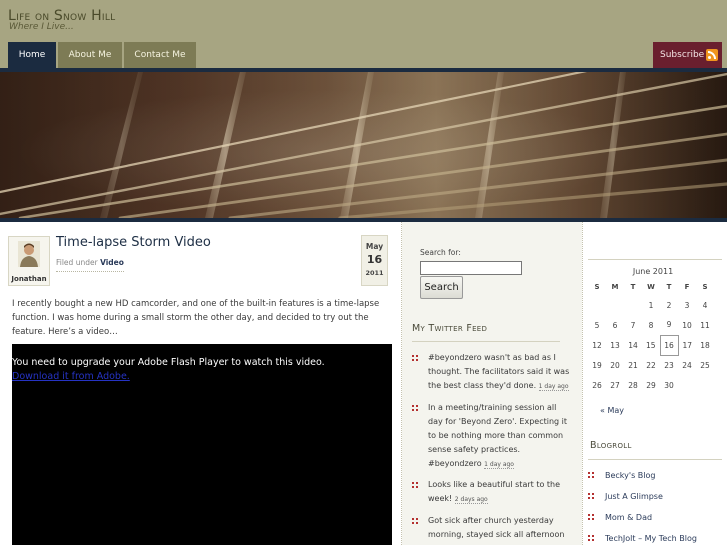 This screenshot has width=727, height=545. What do you see at coordinates (597, 345) in the screenshot?
I see `calendar-day: 12` at bounding box center [597, 345].